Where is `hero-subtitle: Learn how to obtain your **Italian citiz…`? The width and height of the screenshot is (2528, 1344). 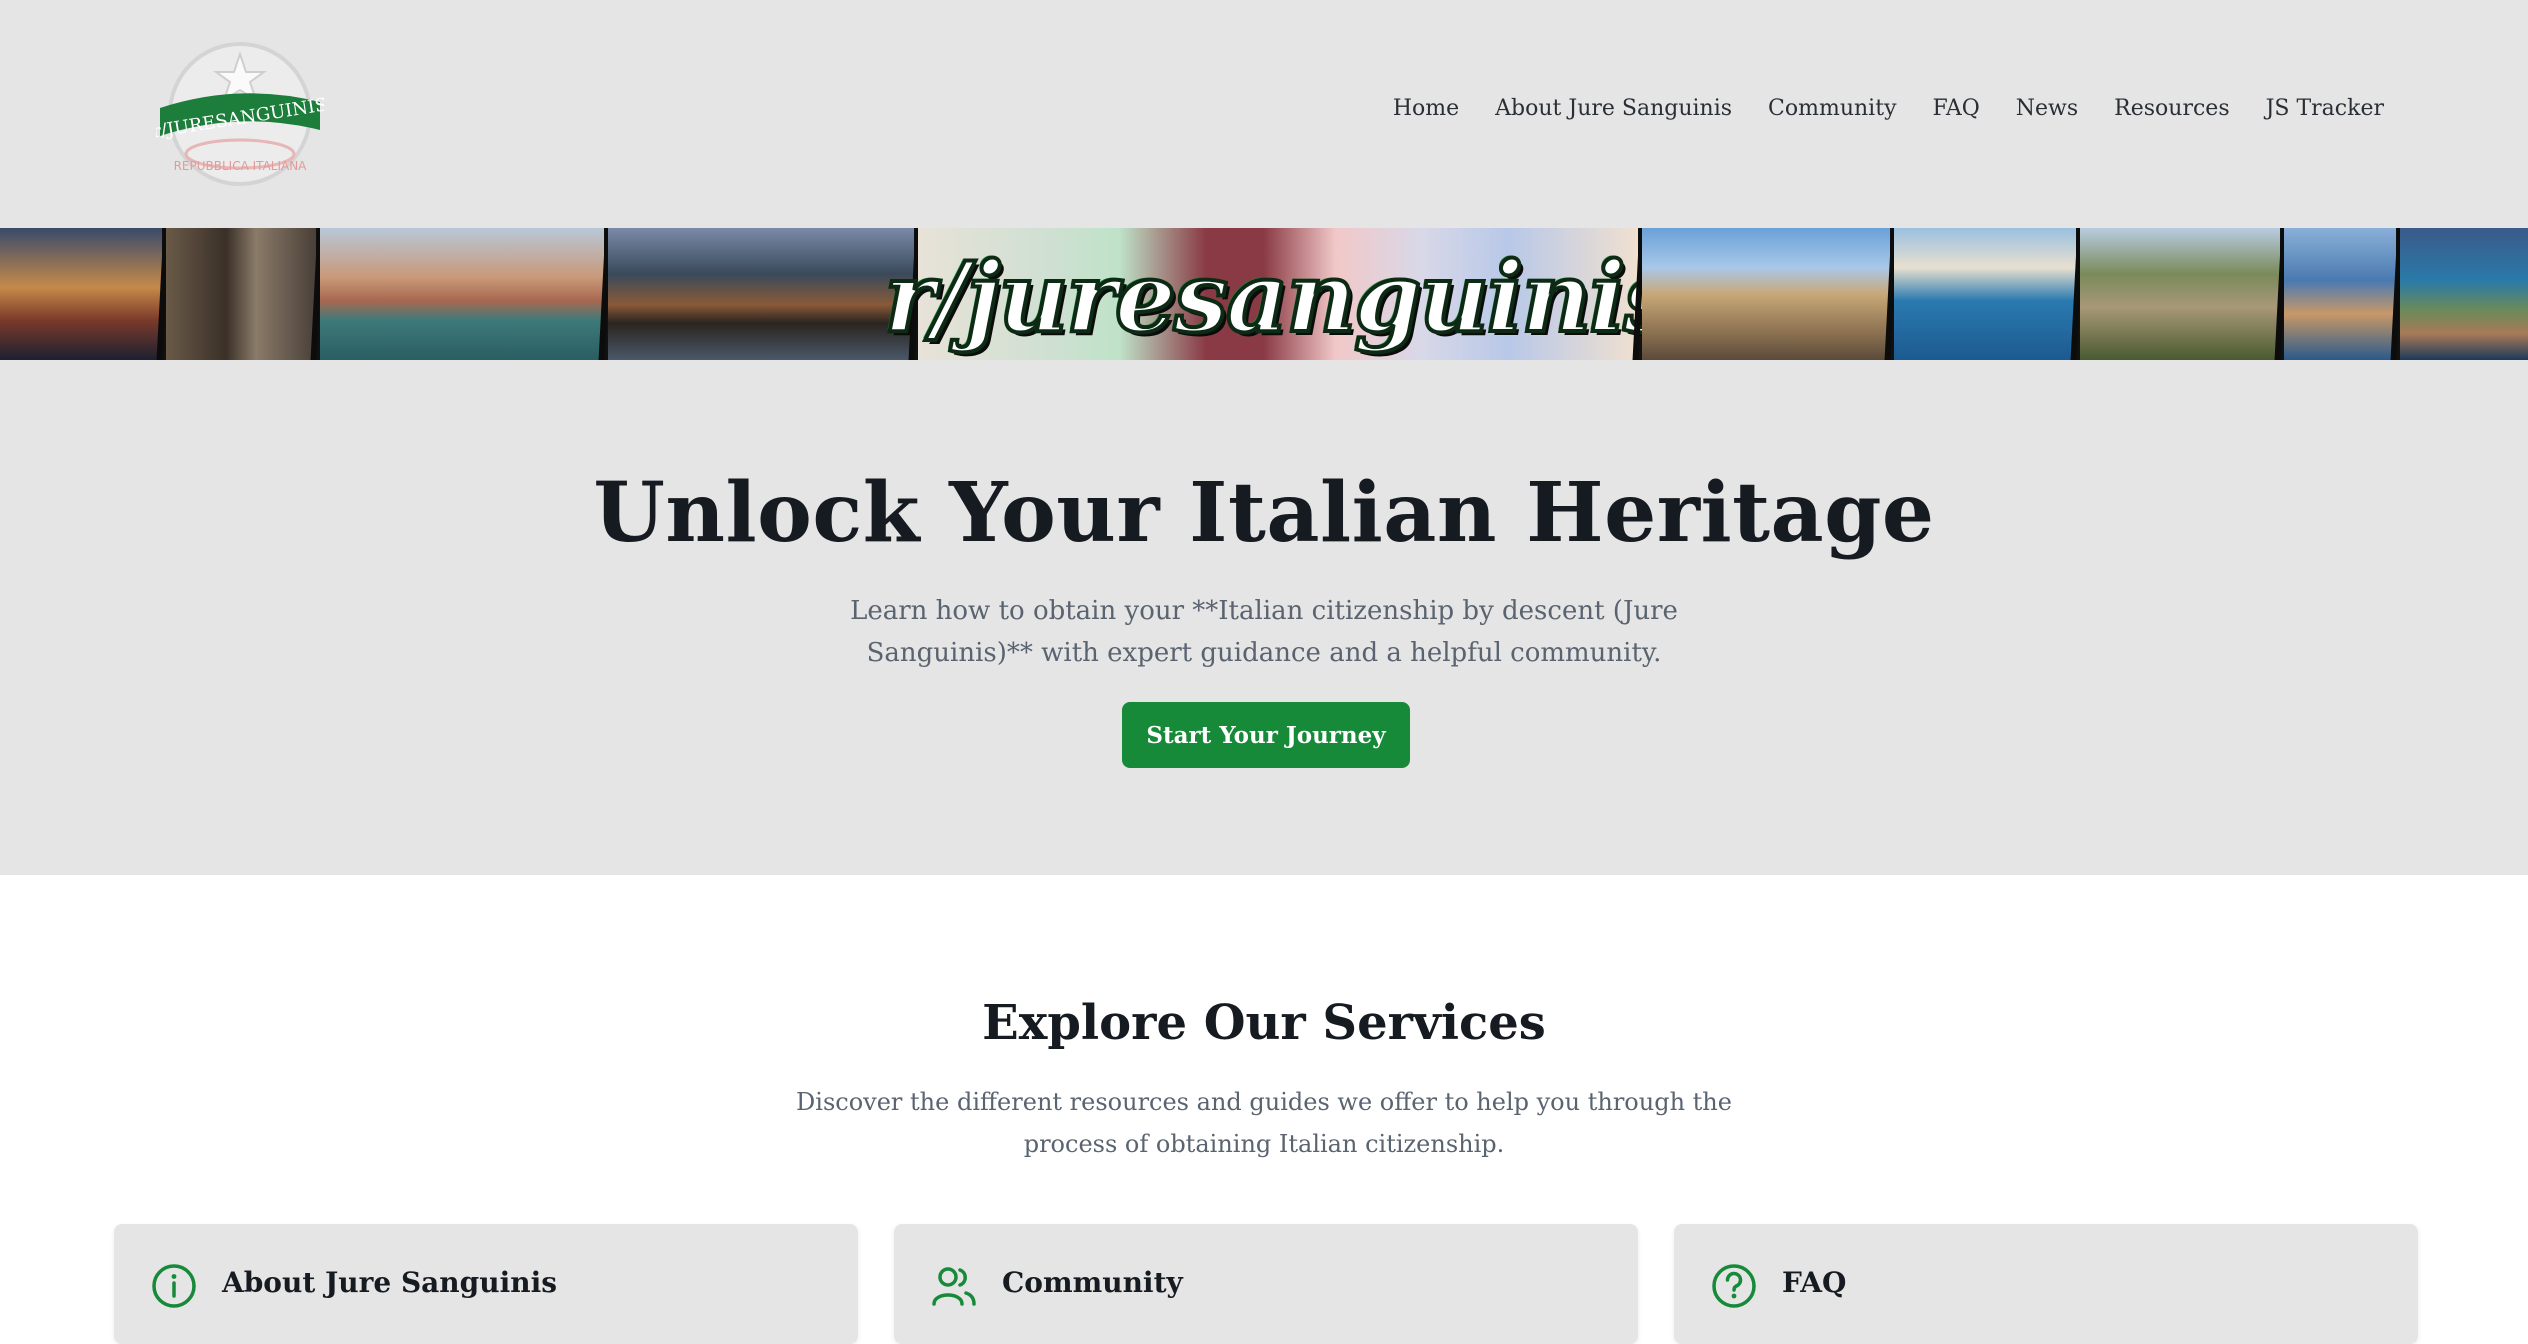 hero-subtitle: Learn how to obtain your **Italian citiz… is located at coordinates (1264, 632).